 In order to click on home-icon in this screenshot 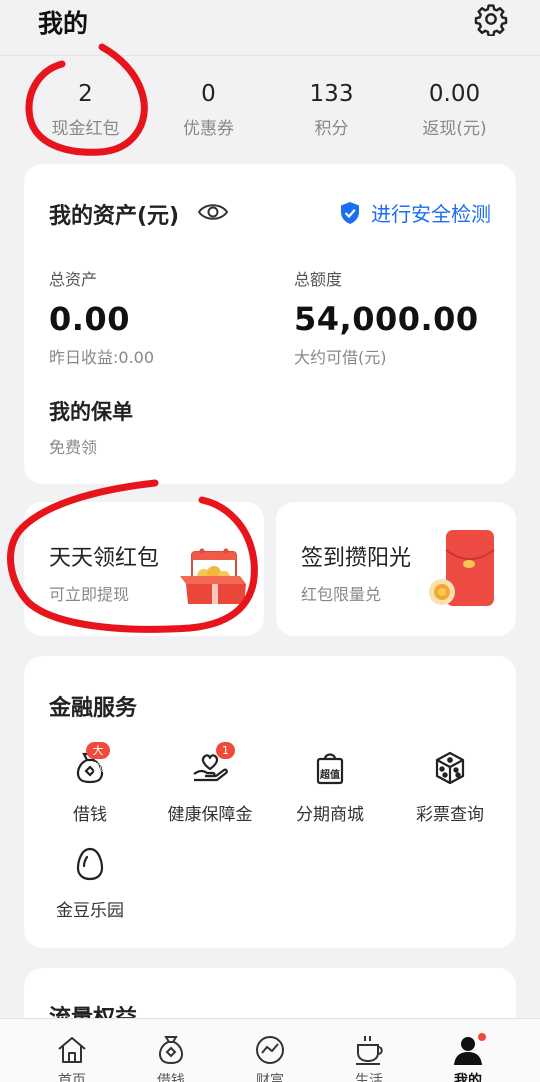, I will do `click(72, 1050)`.